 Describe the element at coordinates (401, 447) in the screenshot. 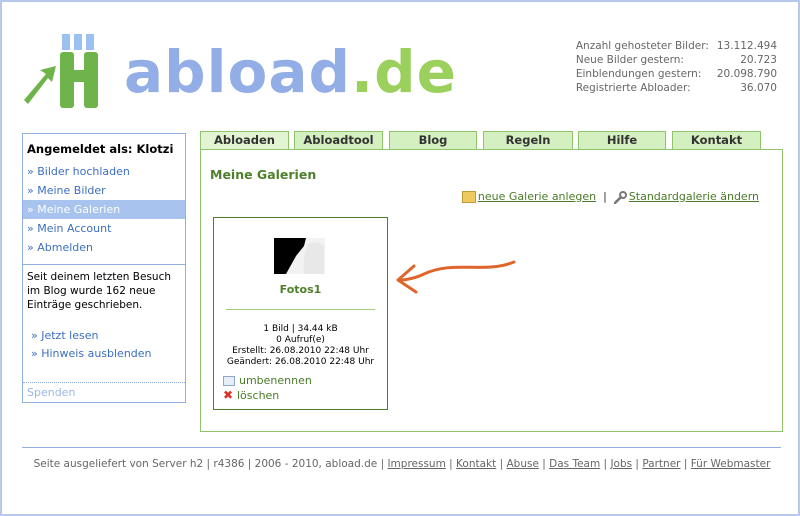

I see `footer-divider` at that location.